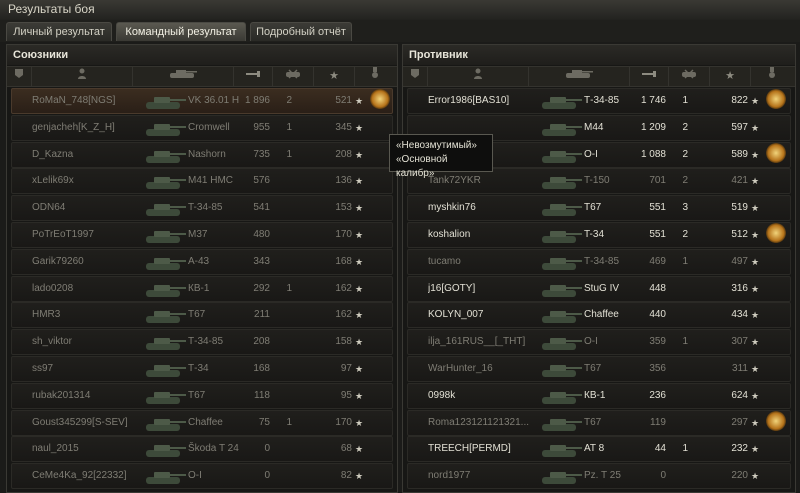 Image resolution: width=800 pixels, height=493 pixels. What do you see at coordinates (202, 315) in the screenshot?
I see `player-row: HMR3 T67 211 162 ★` at bounding box center [202, 315].